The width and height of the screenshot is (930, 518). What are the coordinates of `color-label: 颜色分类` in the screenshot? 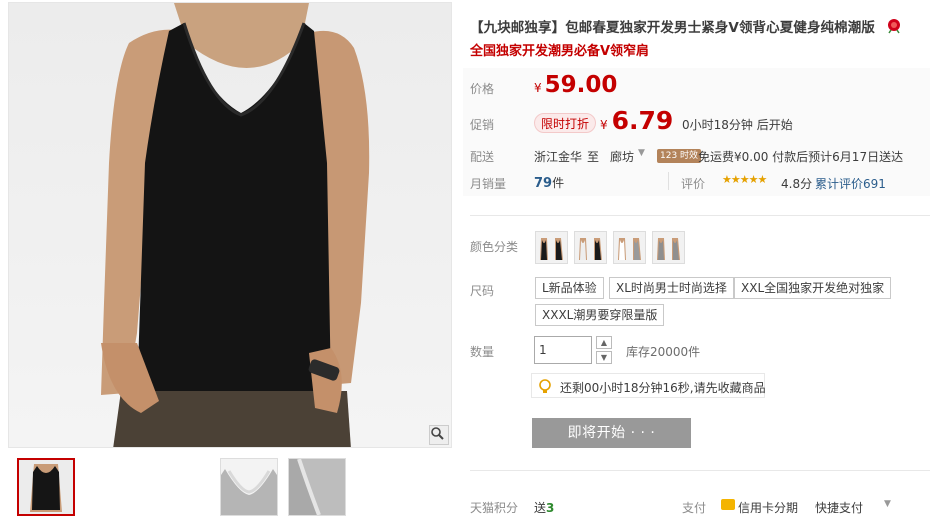 It's located at (494, 247).